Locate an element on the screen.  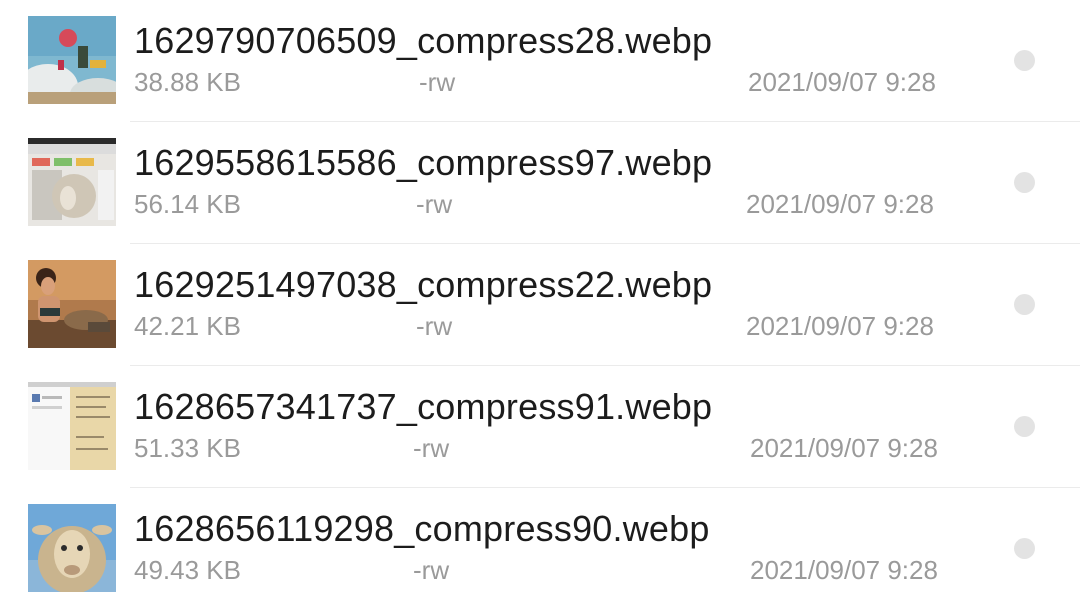
woman-portrait-thumbnail is located at coordinates (72, 304).